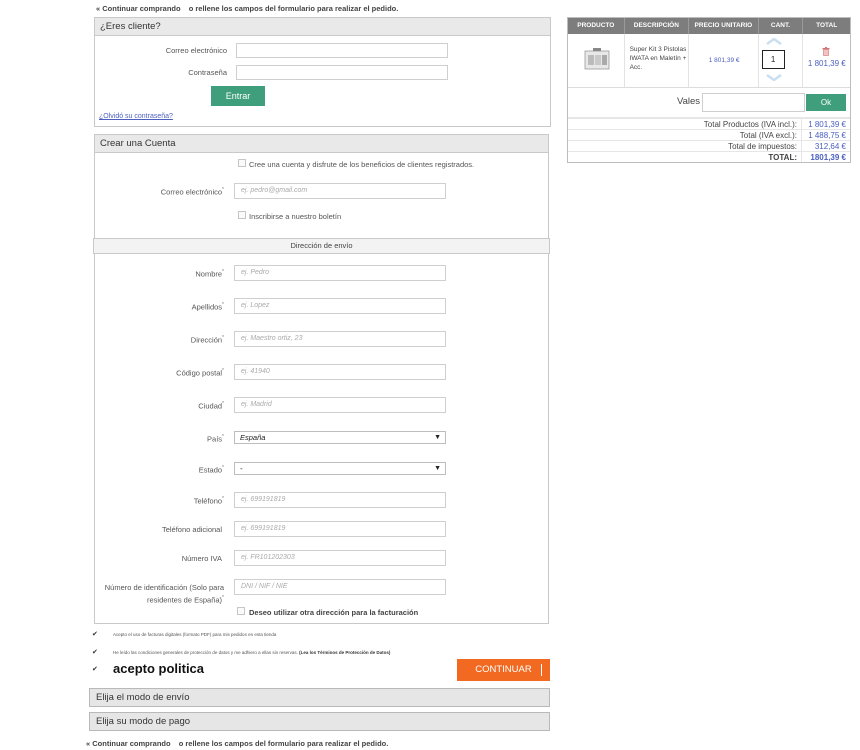 This screenshot has width=860, height=750. I want to click on country-value: España, so click(253, 437).